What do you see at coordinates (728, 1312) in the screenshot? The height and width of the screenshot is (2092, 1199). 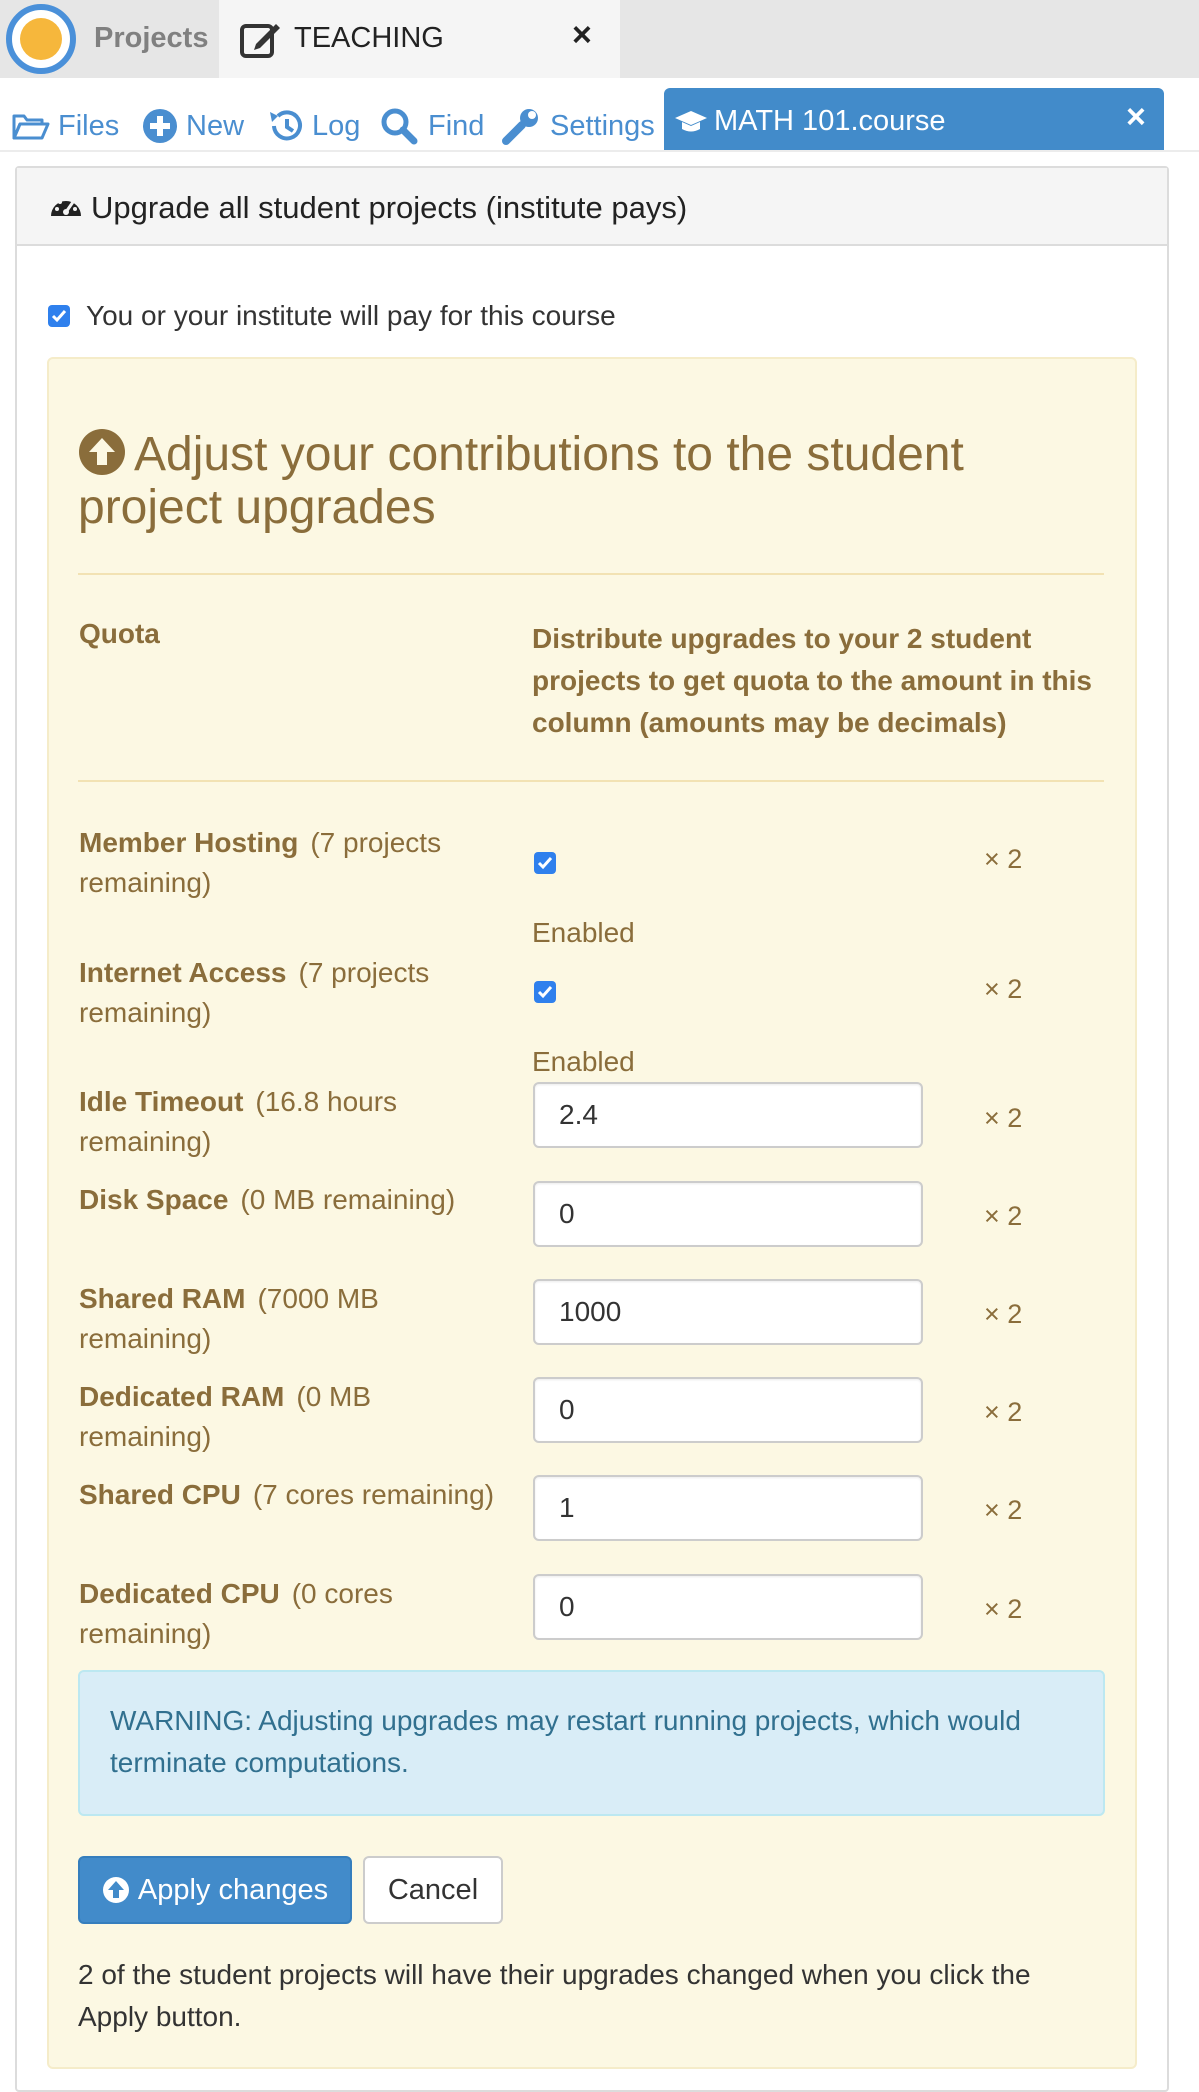 I see `shared-ram-input` at bounding box center [728, 1312].